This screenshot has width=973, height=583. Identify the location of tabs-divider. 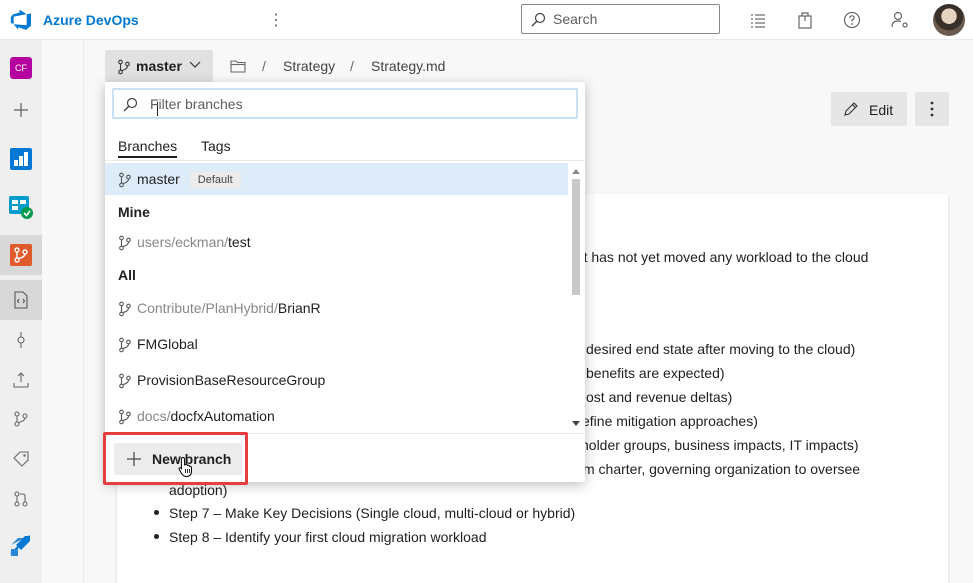
(345, 160).